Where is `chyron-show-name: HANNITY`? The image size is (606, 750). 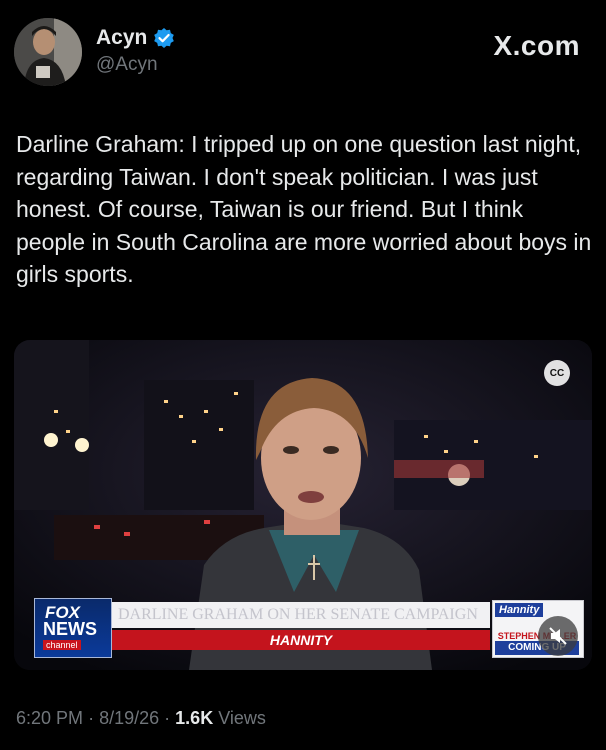
chyron-show-name: HANNITY is located at coordinates (301, 640).